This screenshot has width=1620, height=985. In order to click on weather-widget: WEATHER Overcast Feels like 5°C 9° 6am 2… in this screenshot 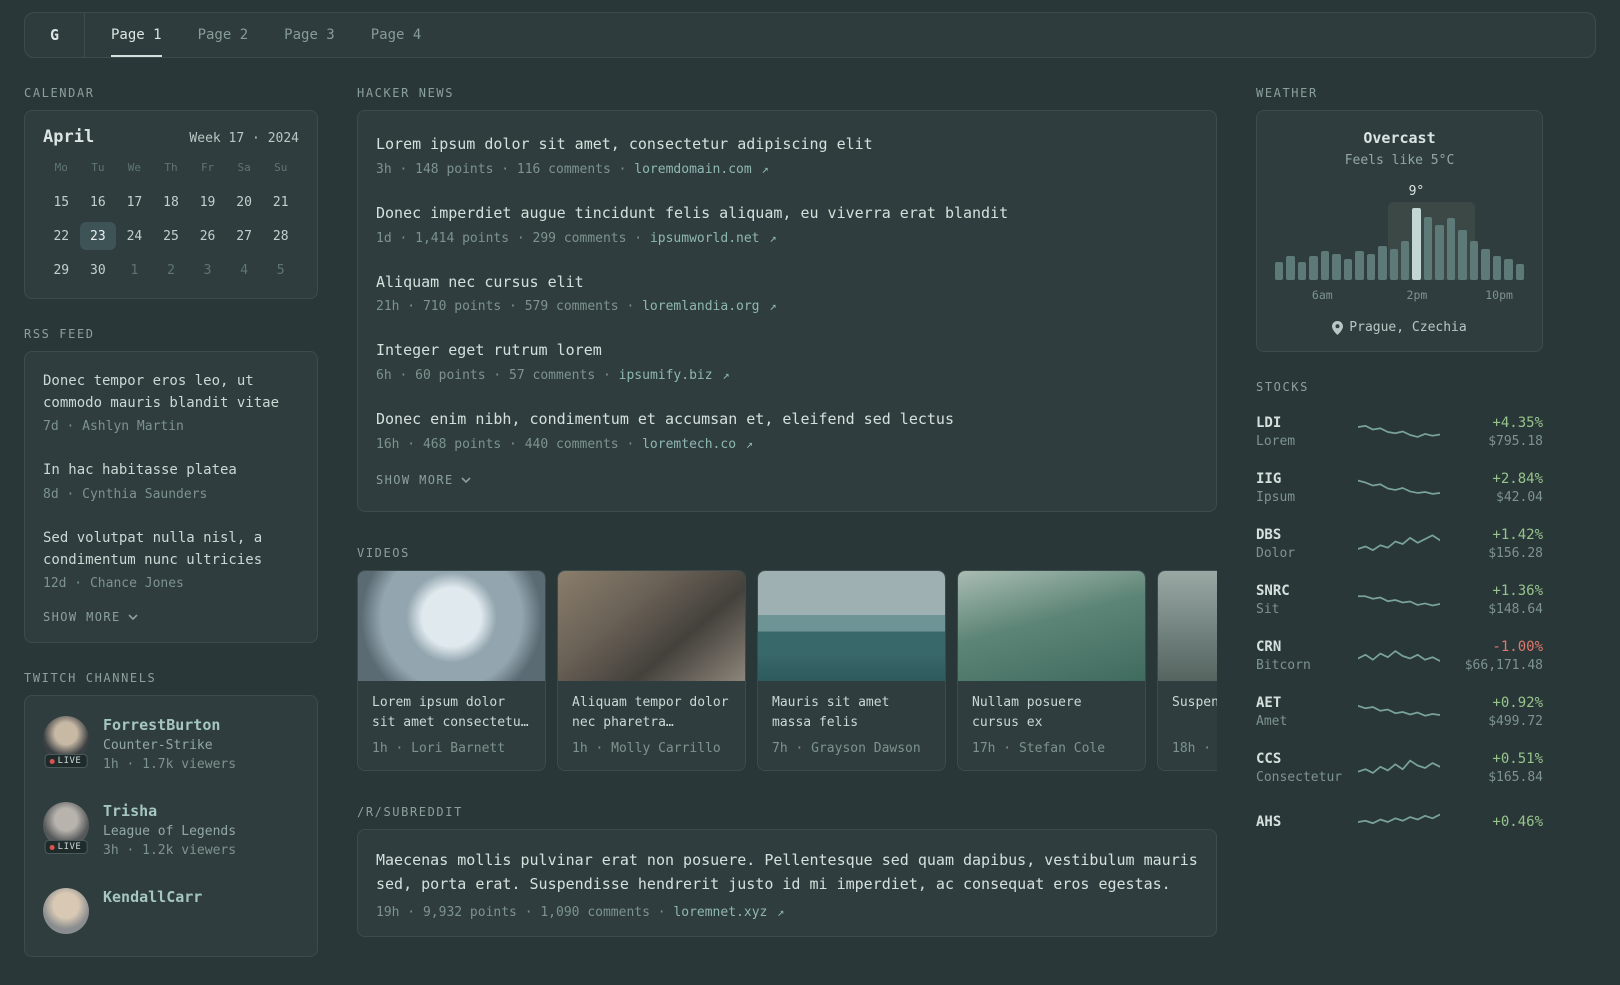, I will do `click(1399, 219)`.